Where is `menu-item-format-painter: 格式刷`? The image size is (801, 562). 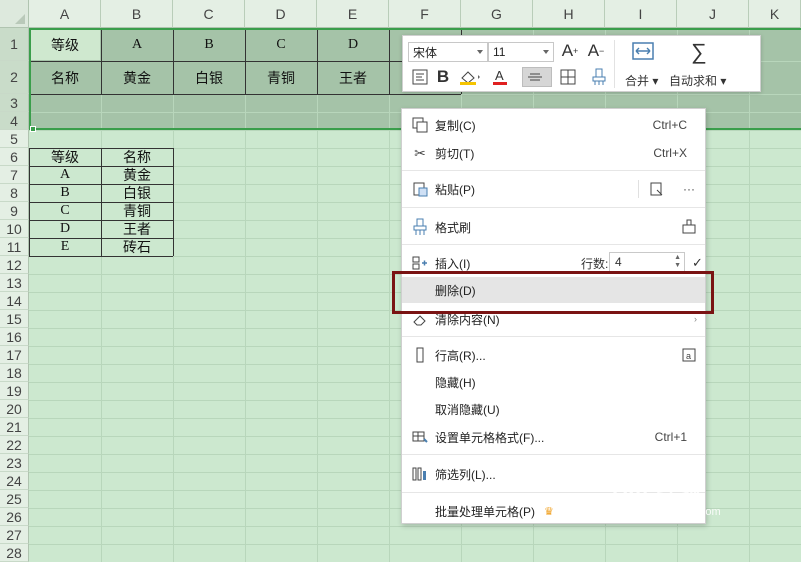 menu-item-format-painter: 格式刷 is located at coordinates (553, 227).